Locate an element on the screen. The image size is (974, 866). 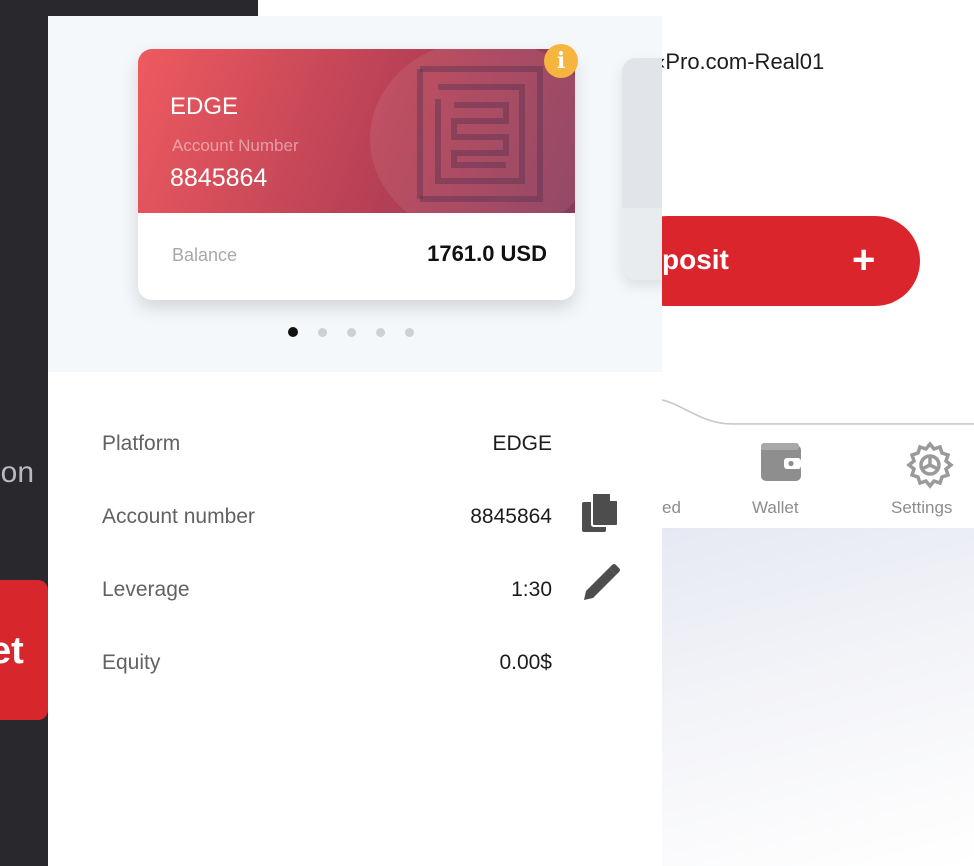
tab-wallet: Wallet is located at coordinates (775, 508).